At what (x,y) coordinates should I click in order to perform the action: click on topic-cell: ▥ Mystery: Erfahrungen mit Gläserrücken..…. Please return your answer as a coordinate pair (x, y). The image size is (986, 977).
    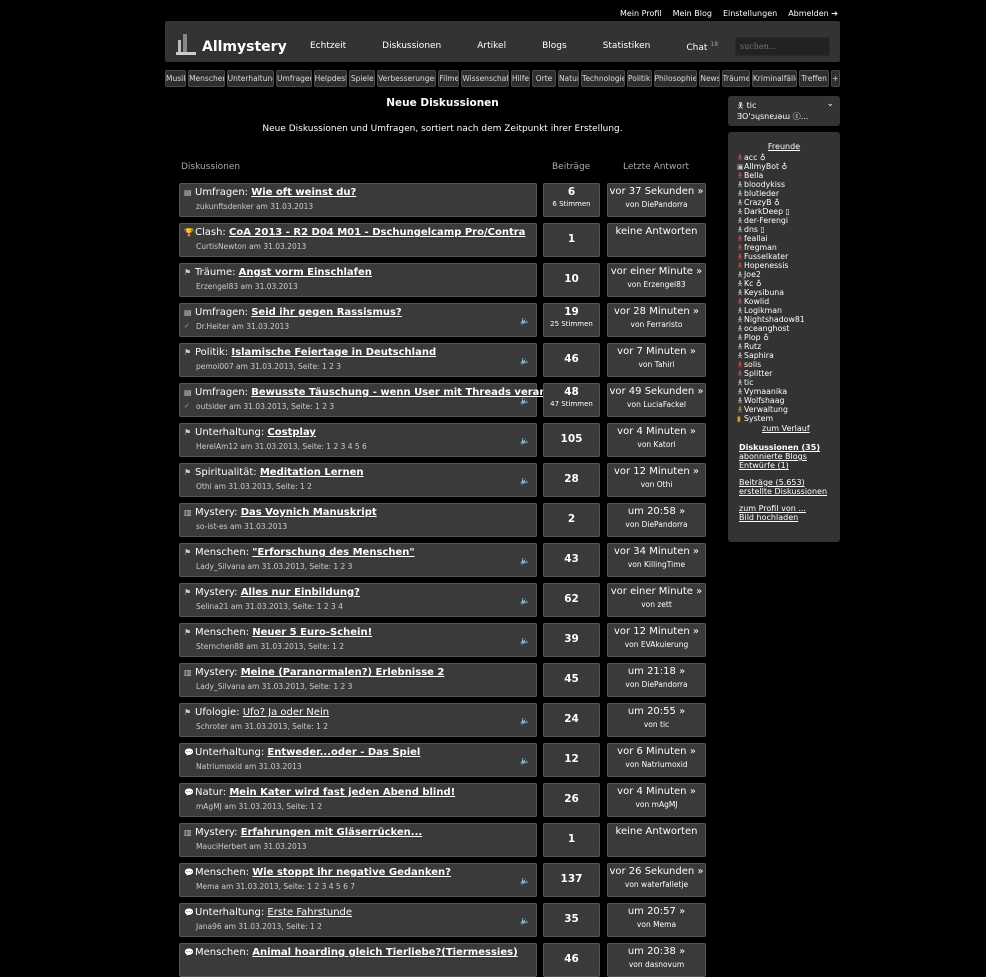
    Looking at the image, I should click on (358, 840).